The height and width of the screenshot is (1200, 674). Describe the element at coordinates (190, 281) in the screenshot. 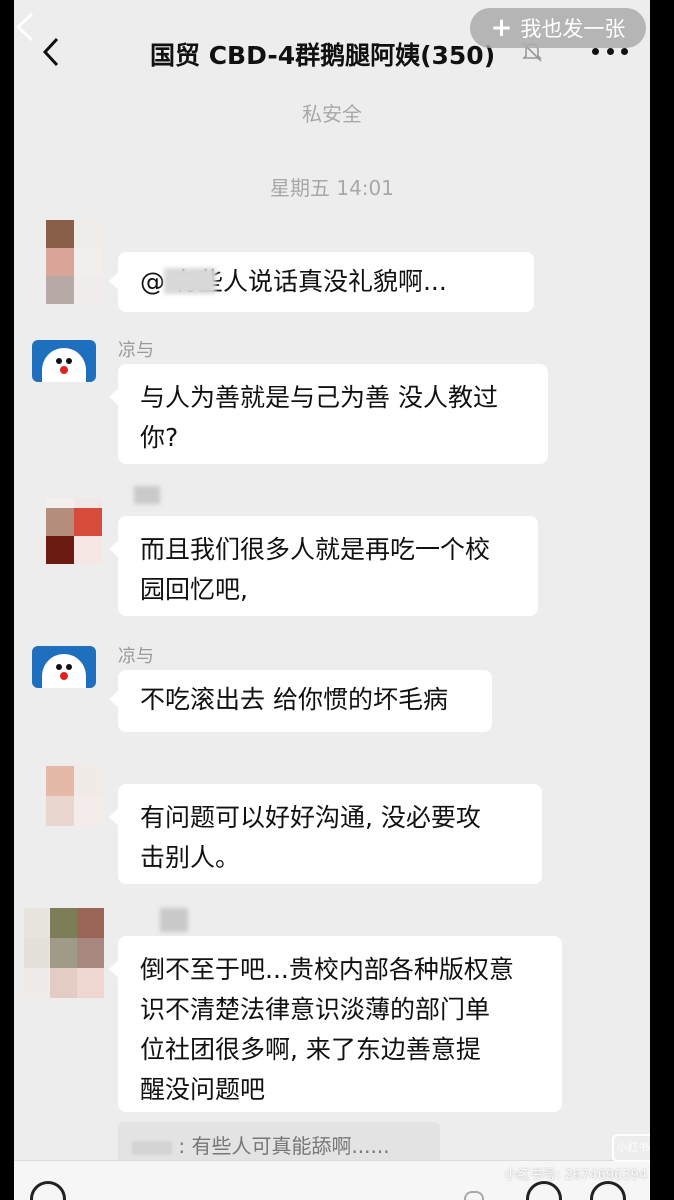

I see `redacted-mention` at that location.